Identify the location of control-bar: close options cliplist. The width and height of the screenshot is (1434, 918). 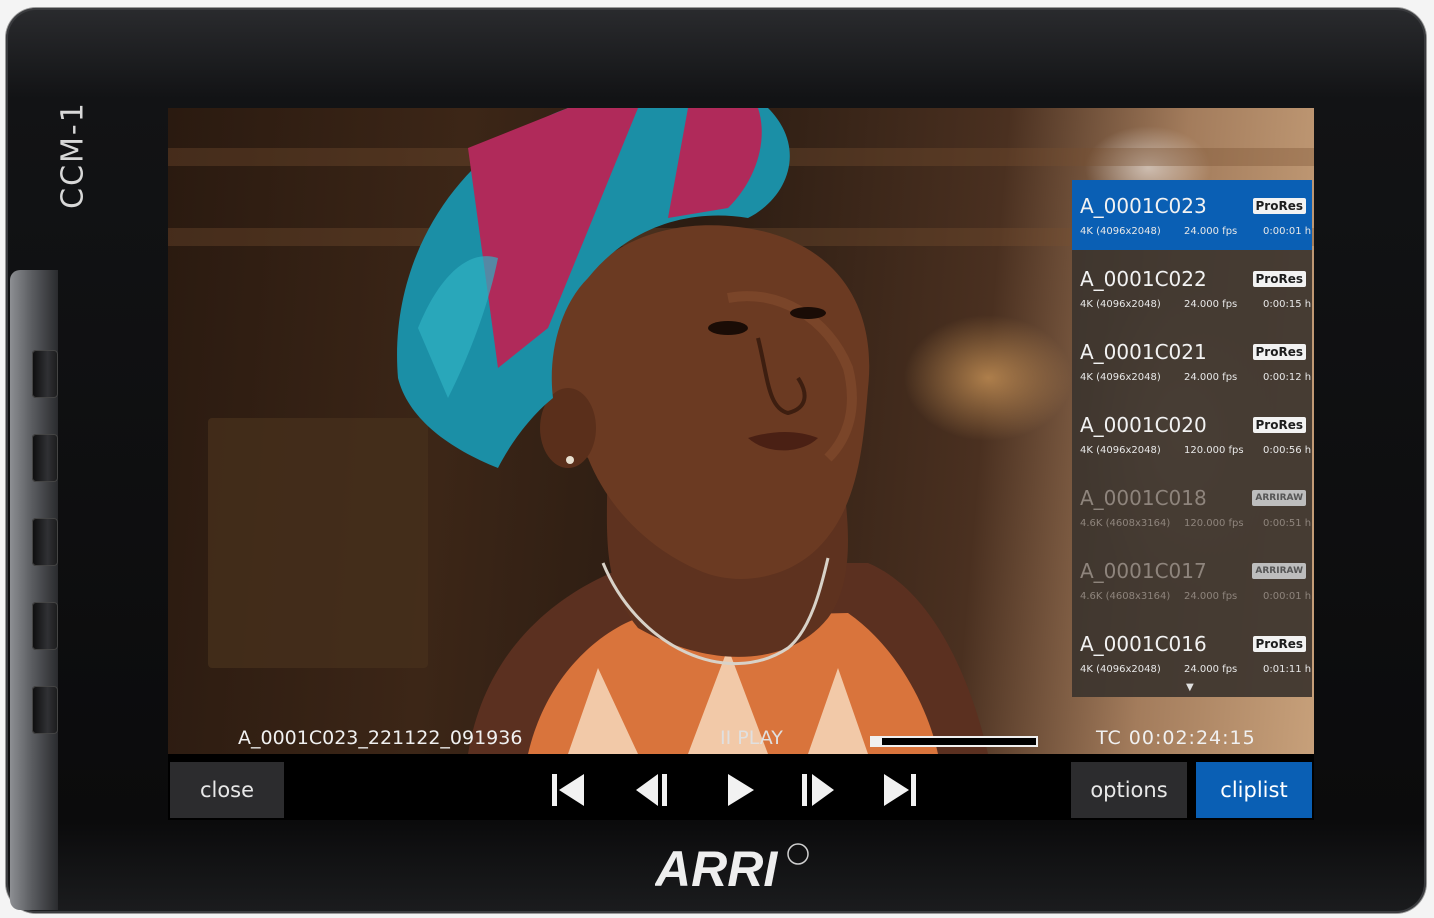
(741, 787).